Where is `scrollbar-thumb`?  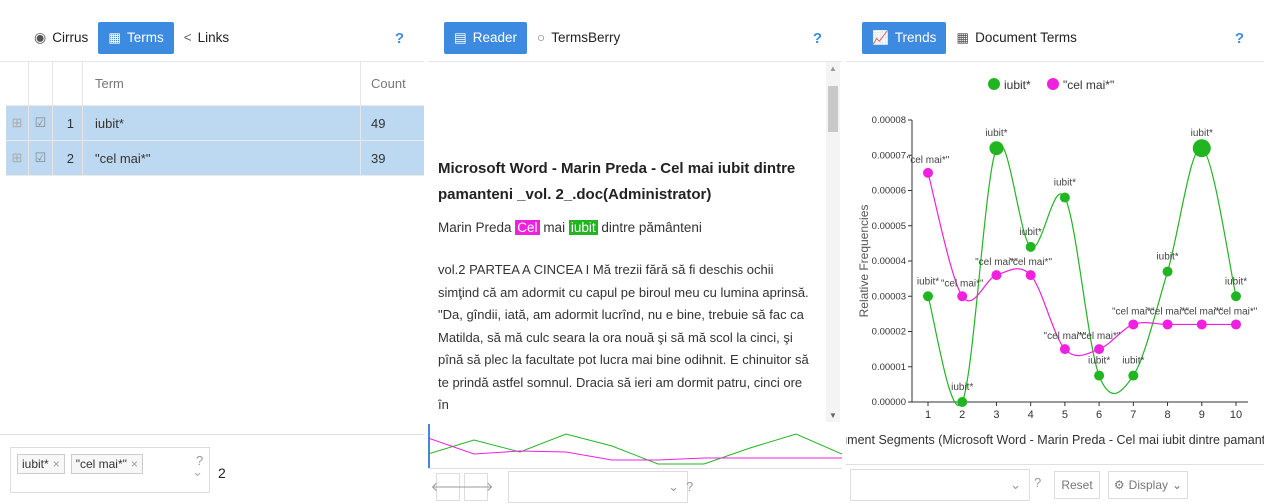
scrollbar-thumb is located at coordinates (833, 109).